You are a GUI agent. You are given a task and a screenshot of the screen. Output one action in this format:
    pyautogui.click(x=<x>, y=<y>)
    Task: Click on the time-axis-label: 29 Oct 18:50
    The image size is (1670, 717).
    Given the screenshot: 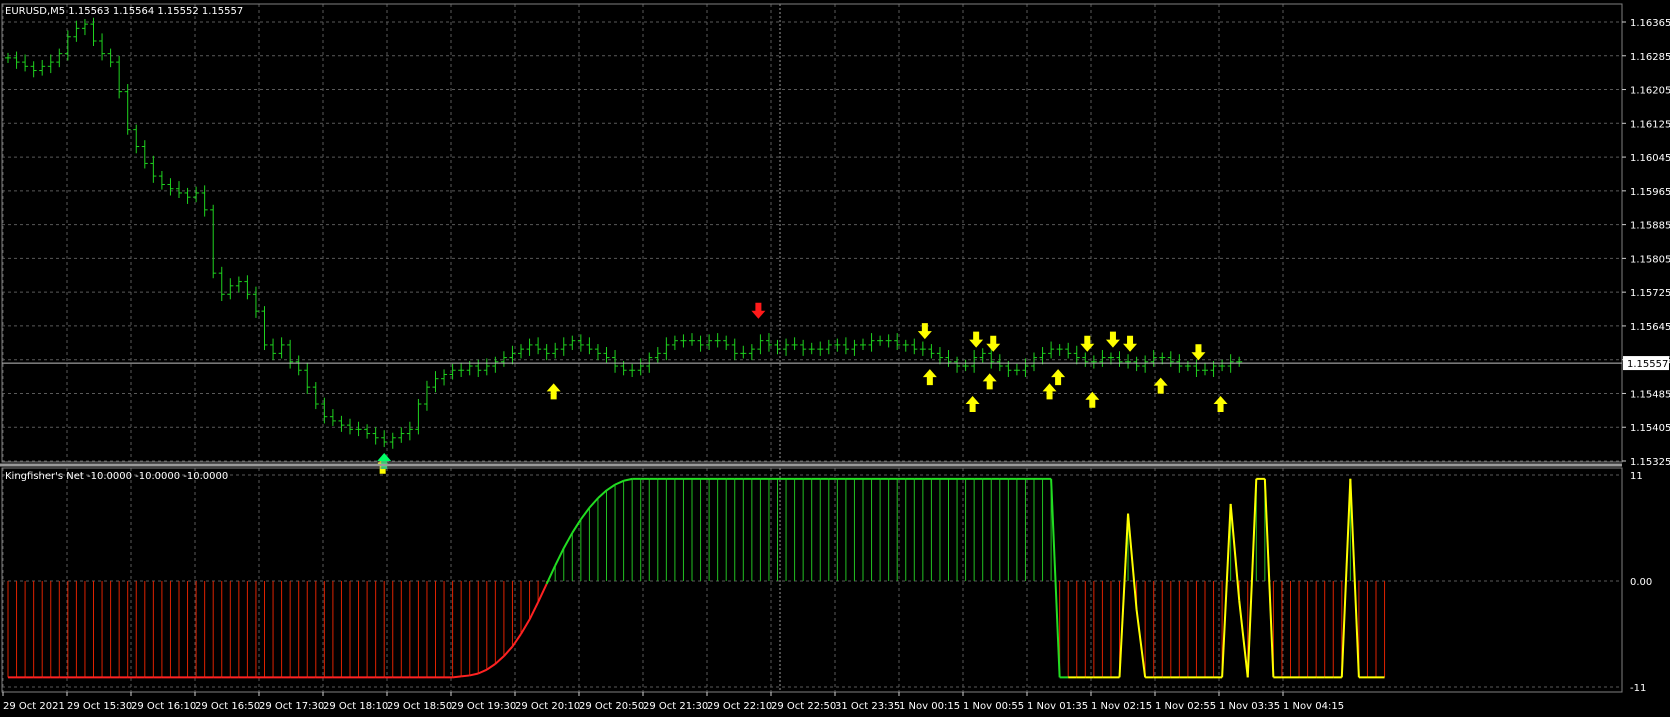 What is the action you would take?
    pyautogui.click(x=419, y=706)
    